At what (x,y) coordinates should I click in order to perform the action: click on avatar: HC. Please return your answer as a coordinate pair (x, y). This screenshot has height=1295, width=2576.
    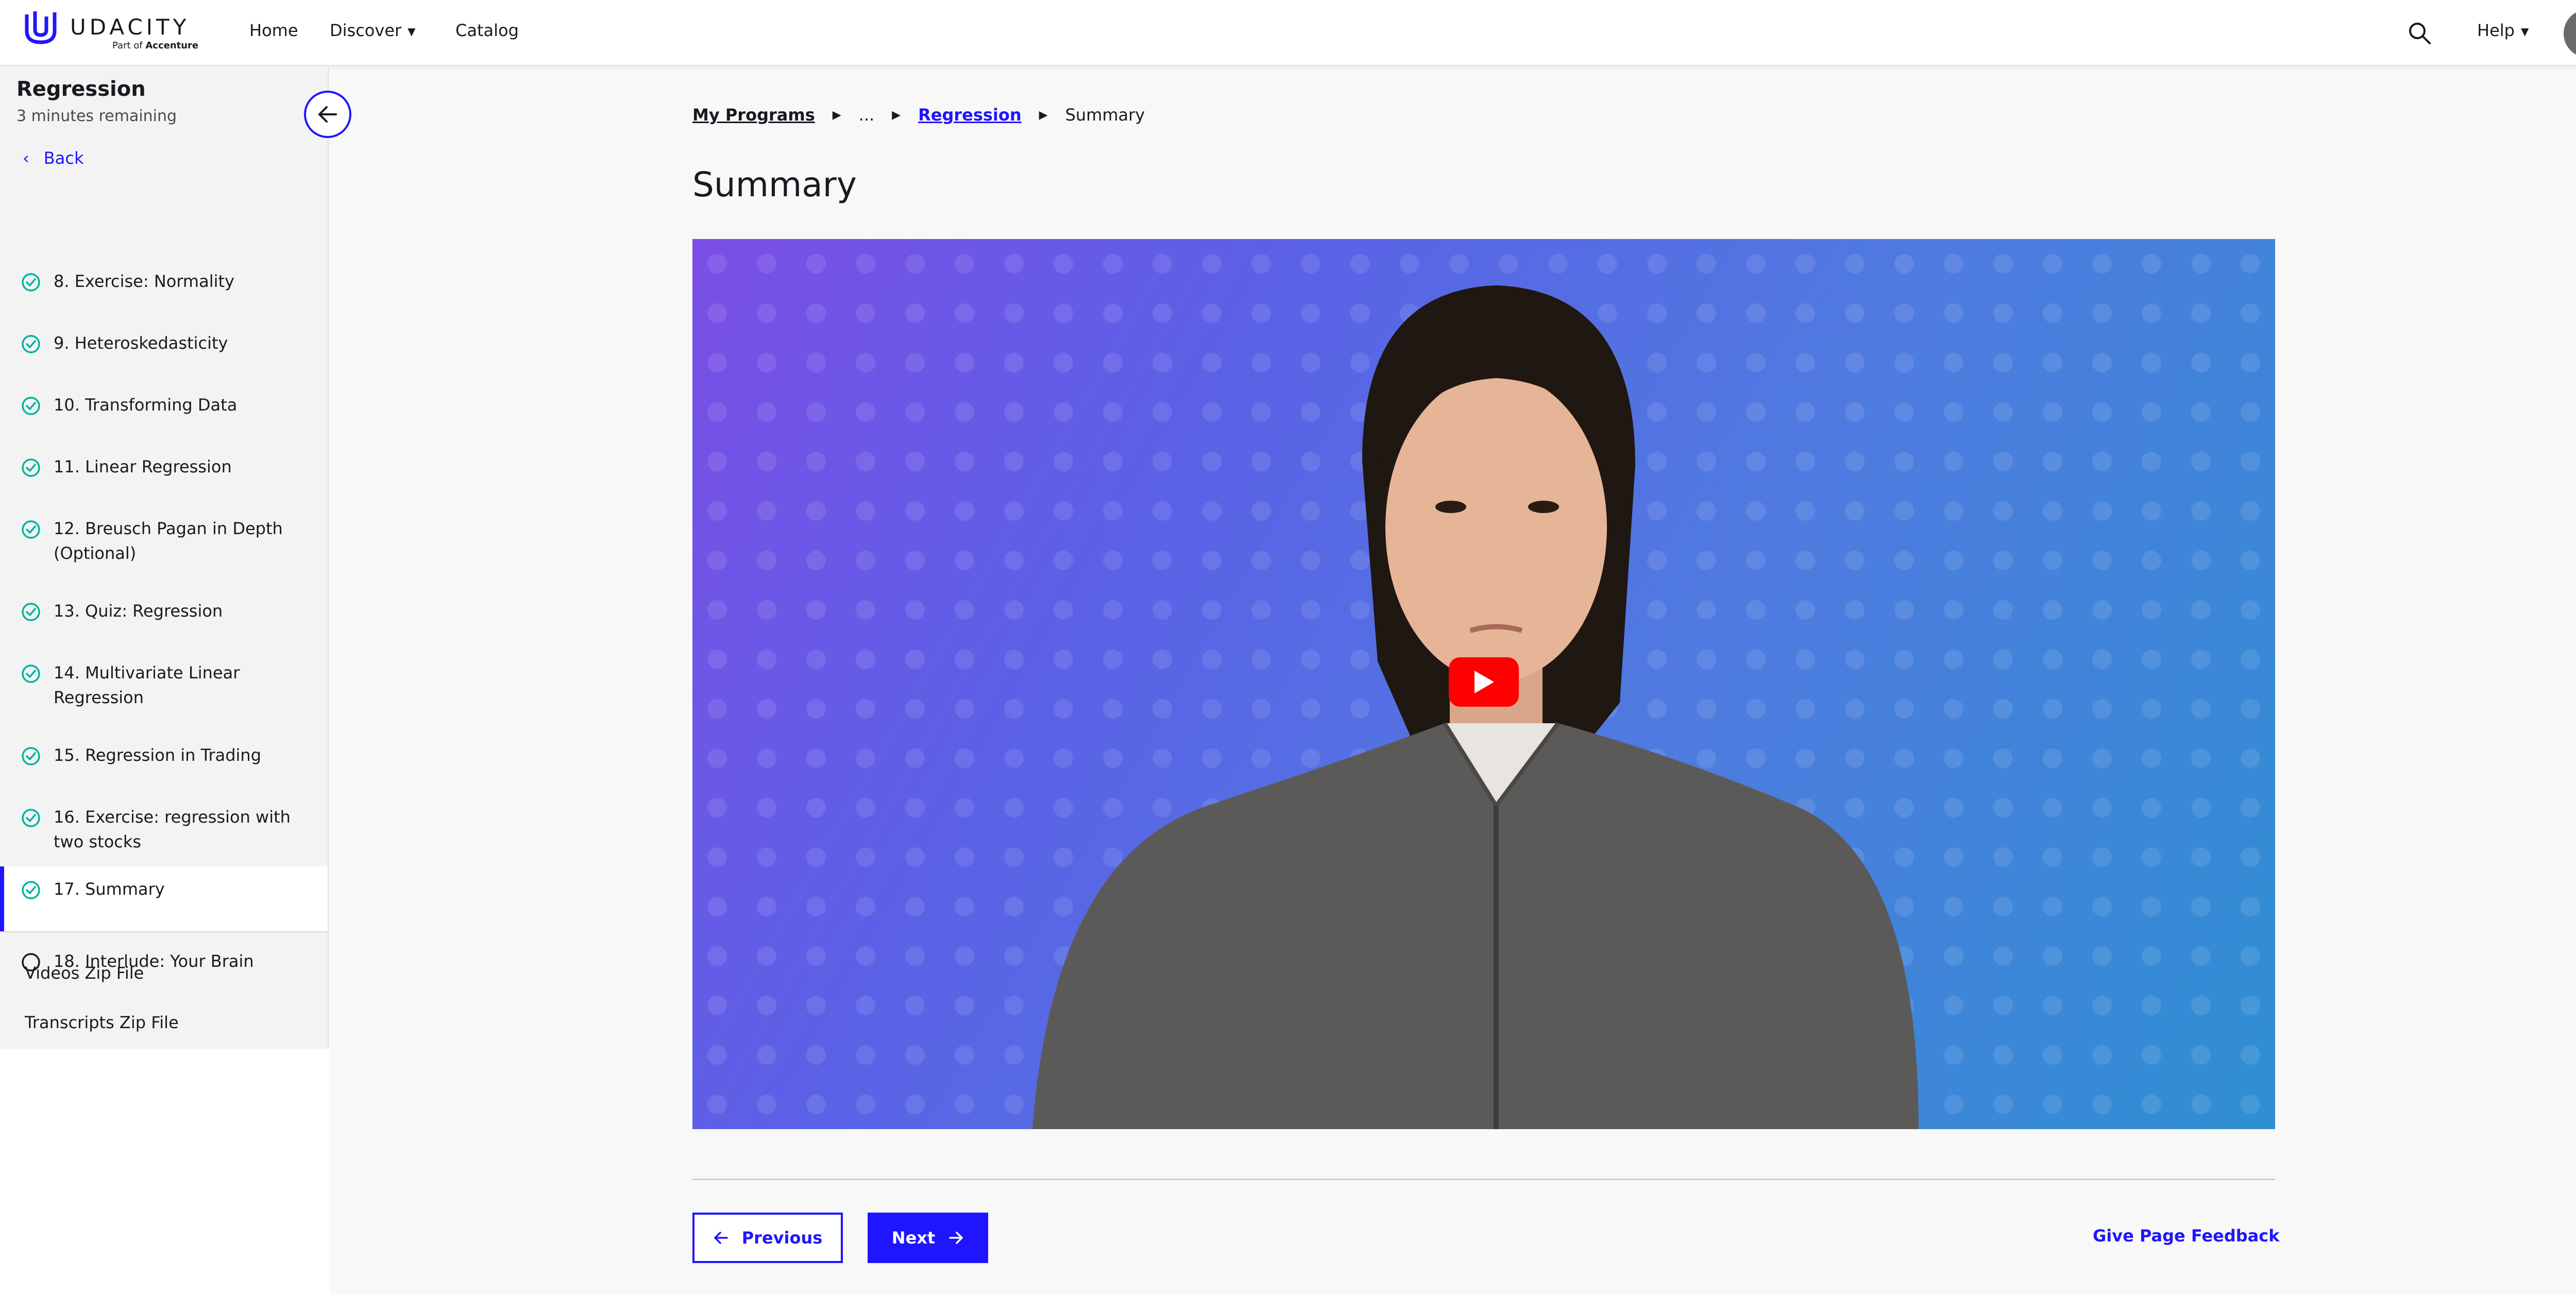
    Looking at the image, I should click on (2570, 33).